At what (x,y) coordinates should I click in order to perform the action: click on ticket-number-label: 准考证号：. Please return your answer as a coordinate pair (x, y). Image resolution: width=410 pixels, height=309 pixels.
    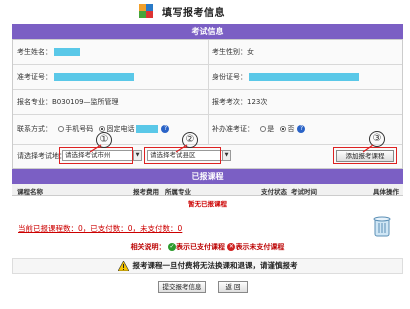
    Looking at the image, I should click on (34, 77).